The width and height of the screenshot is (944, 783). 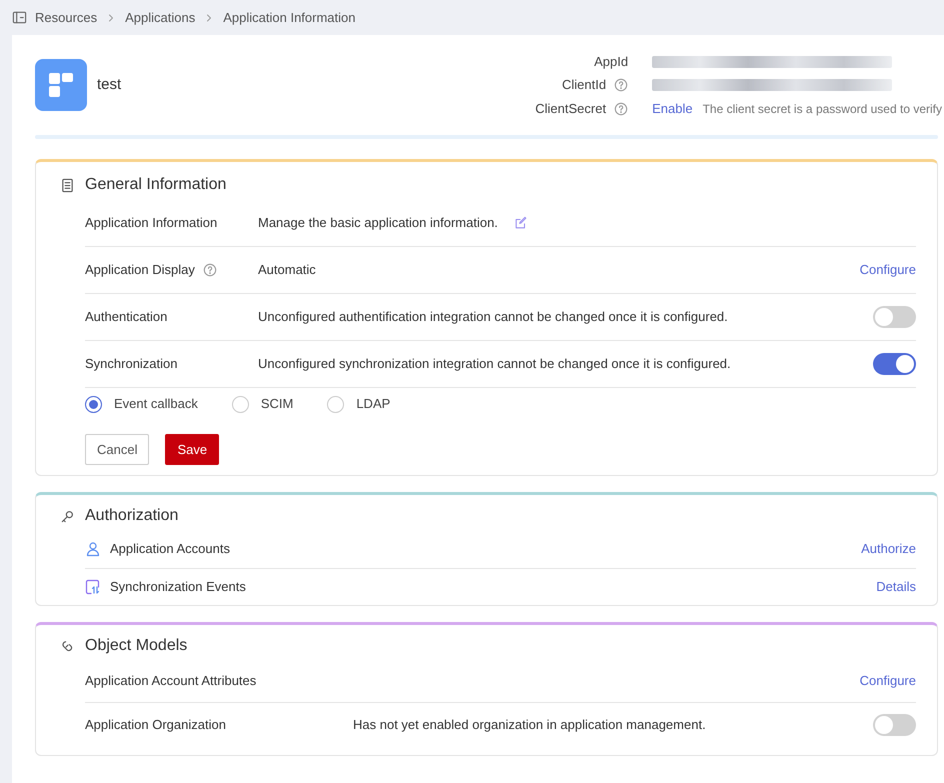 What do you see at coordinates (493, 317) in the screenshot?
I see `row-description: Unconfigured authentification integration cannot be changed once it is configured.` at bounding box center [493, 317].